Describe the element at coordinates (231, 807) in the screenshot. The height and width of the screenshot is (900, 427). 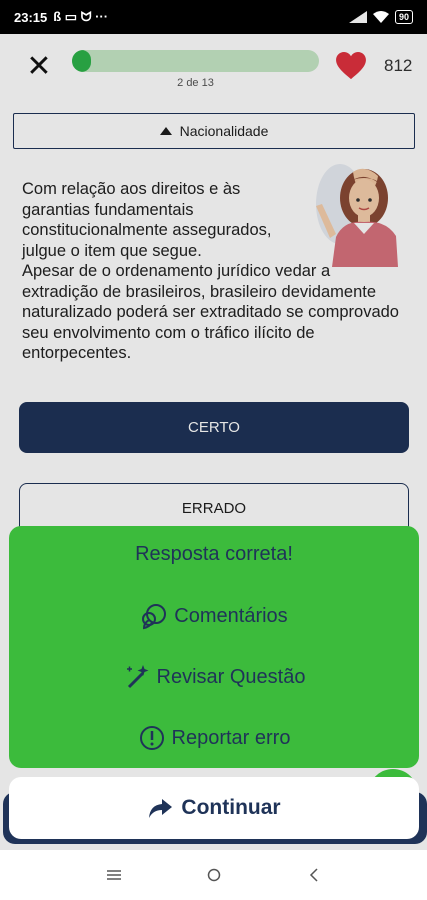
I see `continue-label: Continuar` at that location.